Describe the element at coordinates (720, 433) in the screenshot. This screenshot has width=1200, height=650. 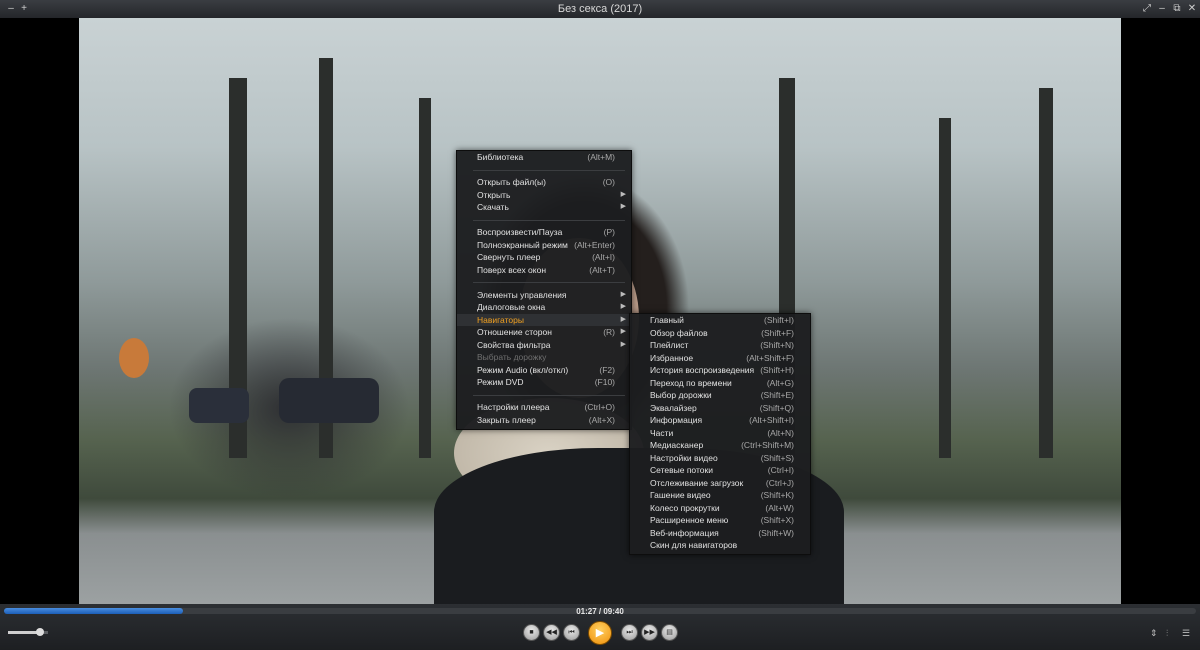
I see `menu-item: Части (Alt+N)` at that location.